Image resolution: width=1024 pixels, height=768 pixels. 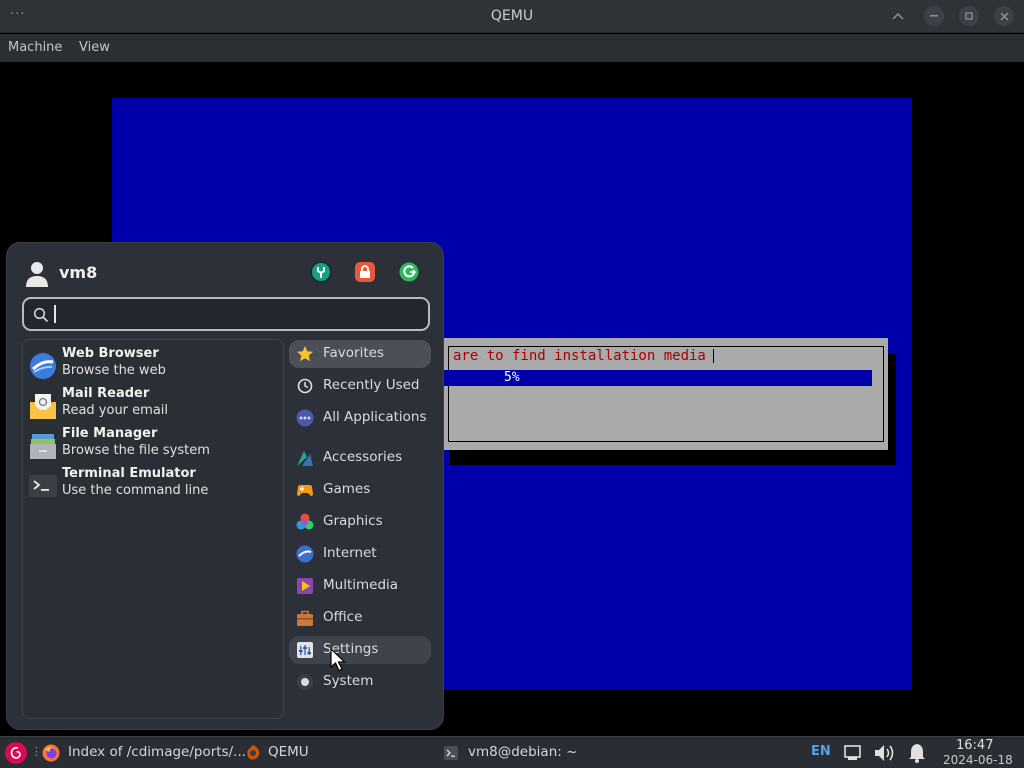 I want to click on search-icon, so click(x=41, y=315).